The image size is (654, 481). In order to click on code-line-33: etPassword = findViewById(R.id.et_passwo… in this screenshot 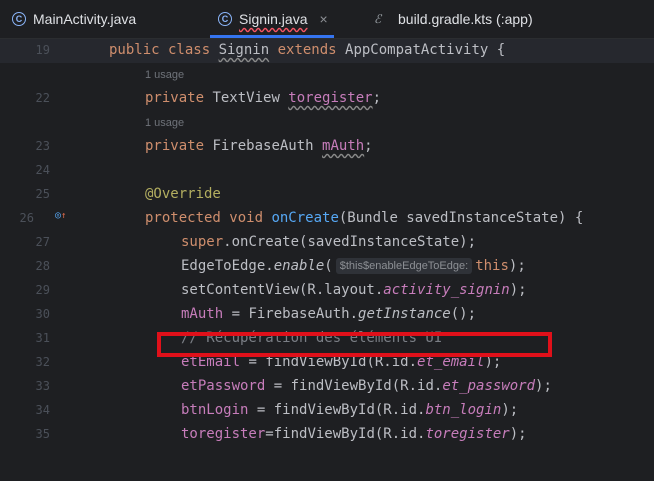, I will do `click(366, 386)`.